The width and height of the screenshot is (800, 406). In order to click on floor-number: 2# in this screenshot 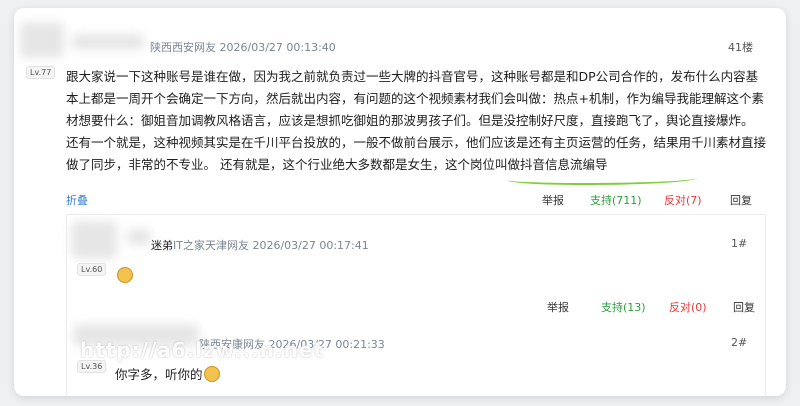, I will do `click(739, 342)`.